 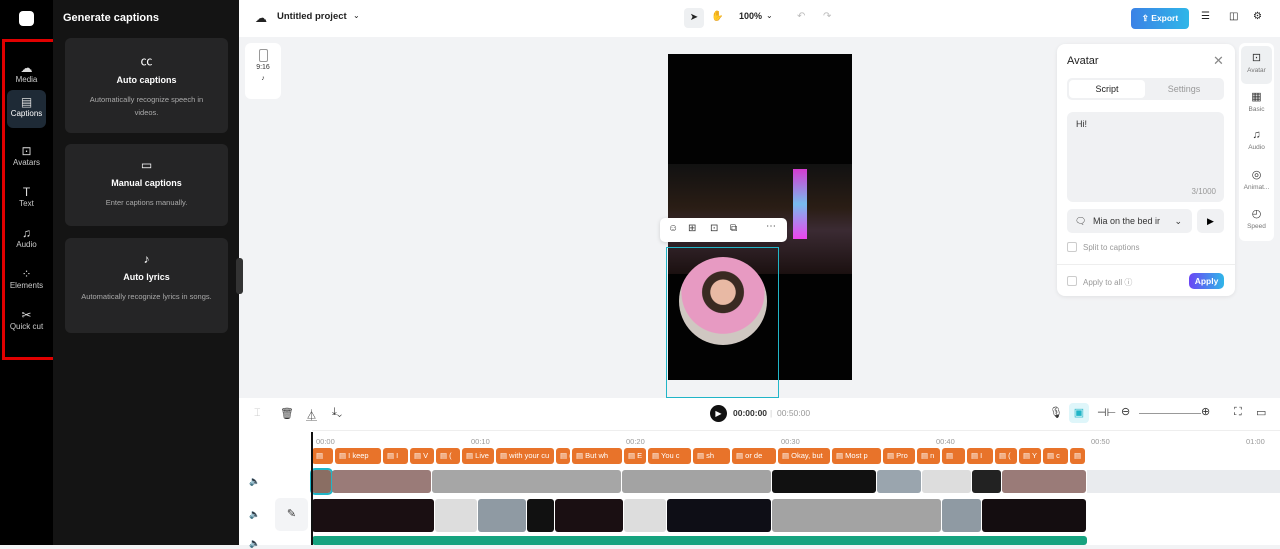 I want to click on caption-clip: ▤ sh, so click(x=711, y=456).